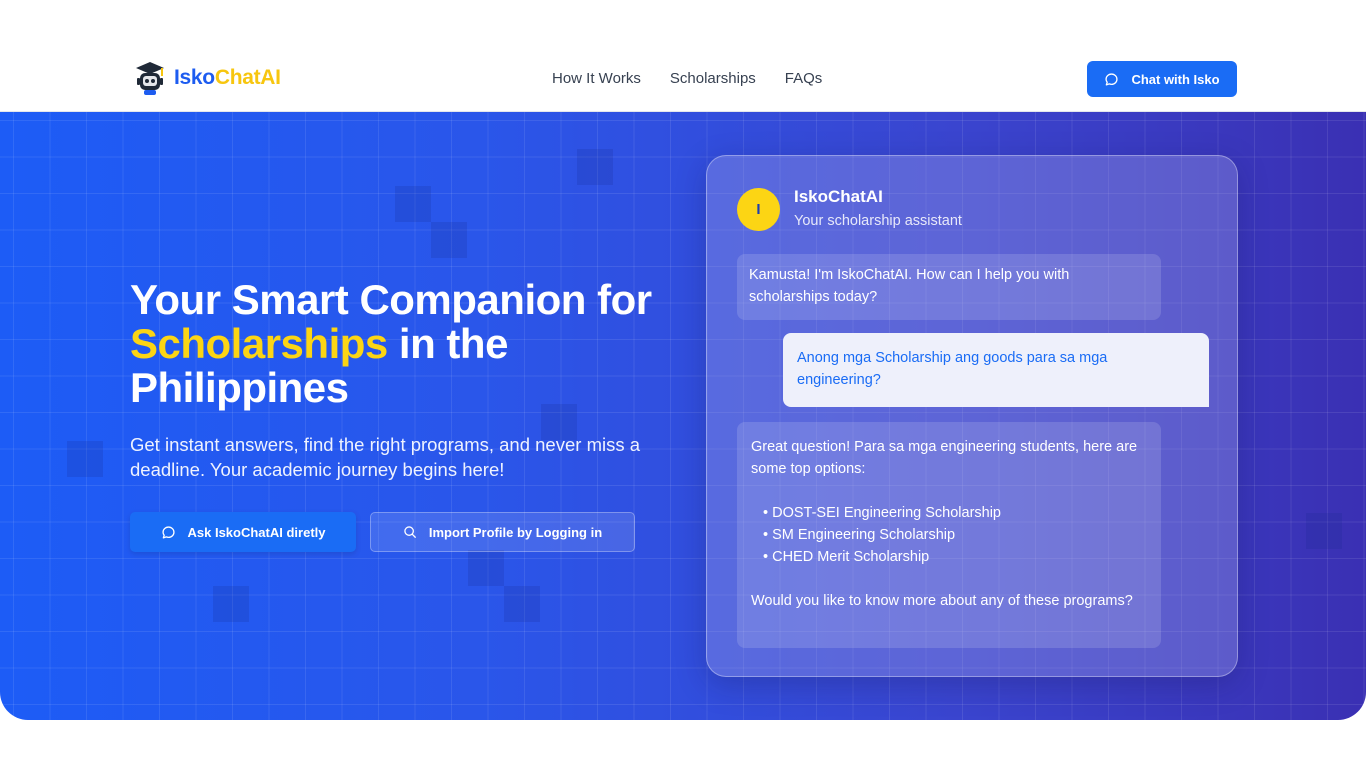 The image size is (1366, 768). I want to click on bot-avatar: I, so click(758, 209).